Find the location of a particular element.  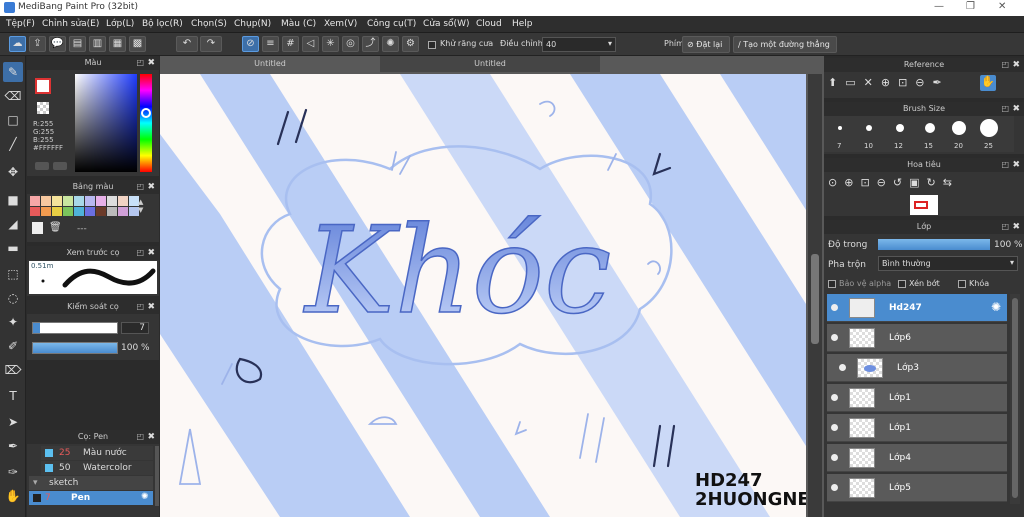

snap-curve-icon: ⤴ is located at coordinates (370, 44).